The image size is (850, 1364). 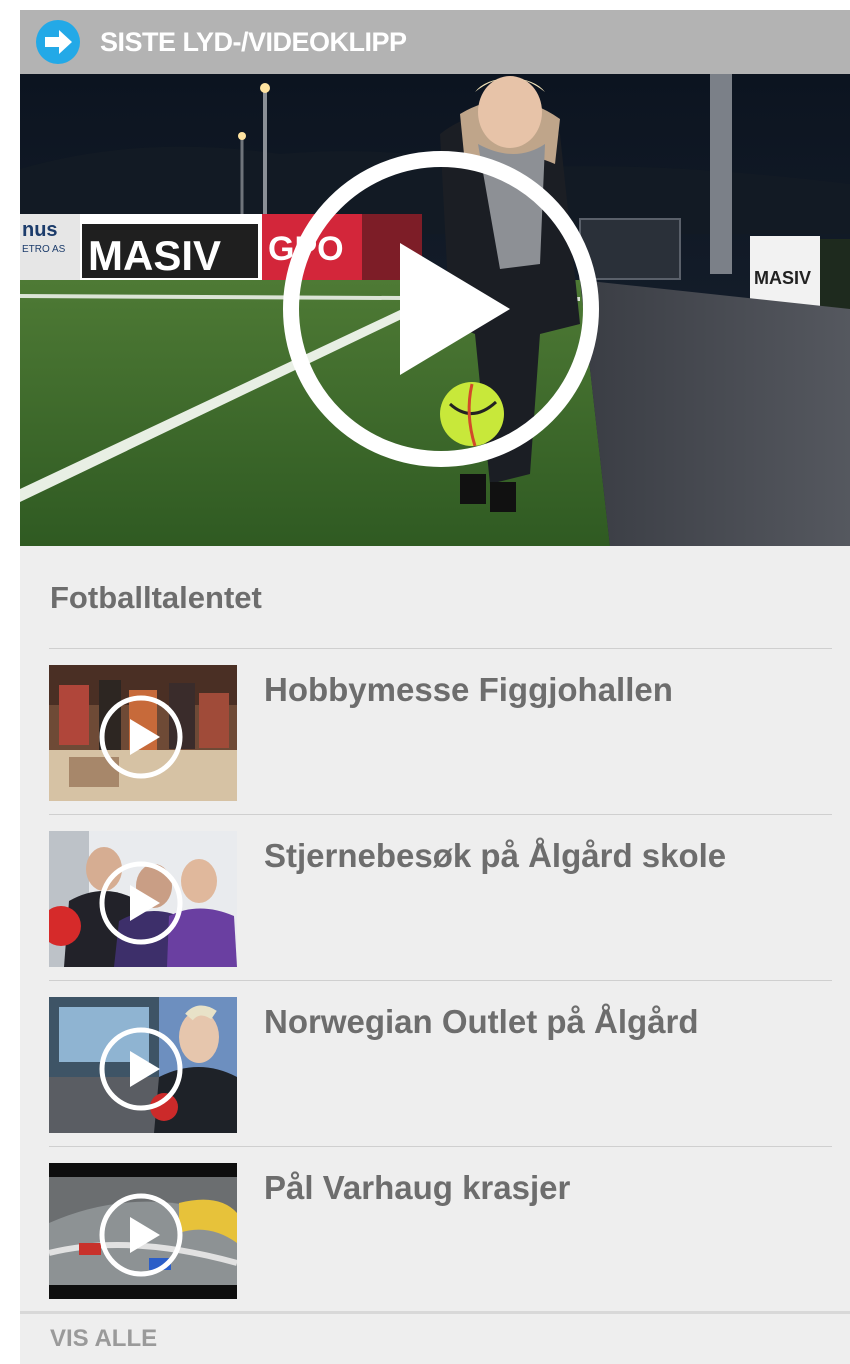 What do you see at coordinates (44, 249) in the screenshot?
I see `banner-text: ETRO AS` at bounding box center [44, 249].